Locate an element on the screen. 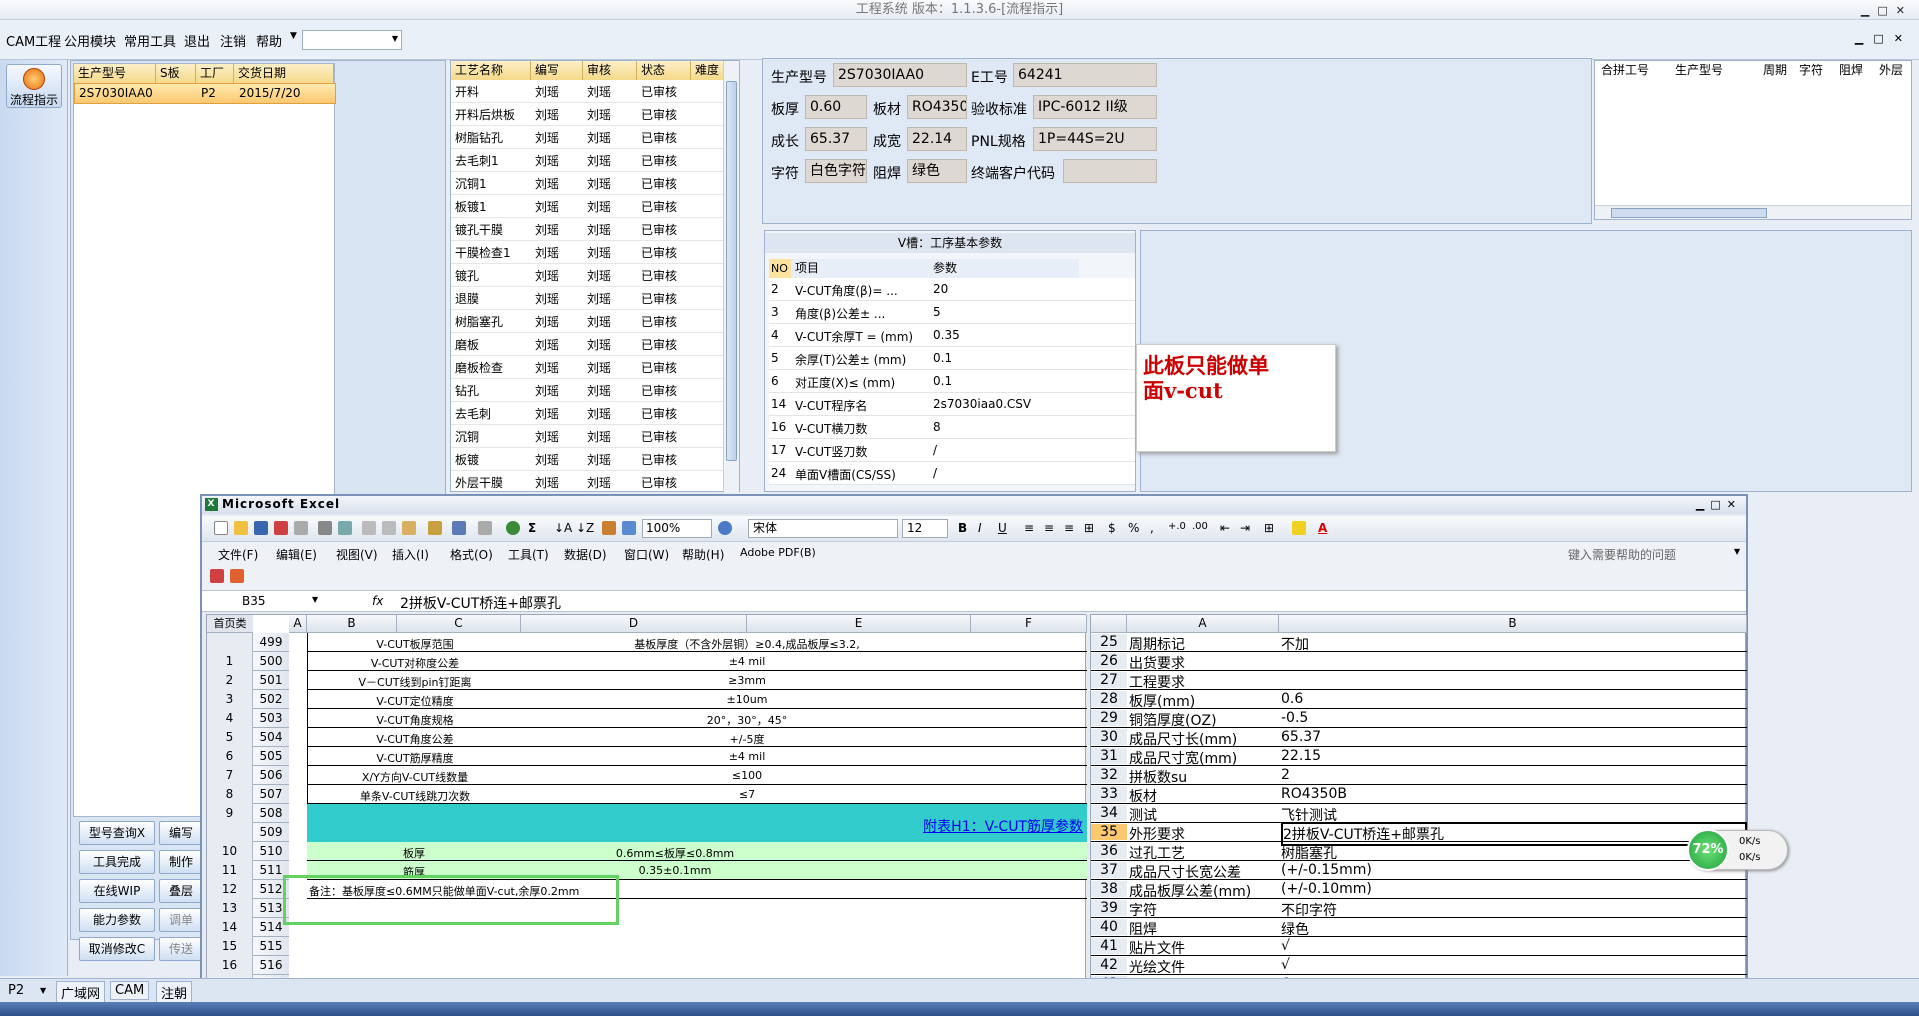 Image resolution: width=1919 pixels, height=1016 pixels. field-model: 2S7030IAA0 is located at coordinates (900, 75).